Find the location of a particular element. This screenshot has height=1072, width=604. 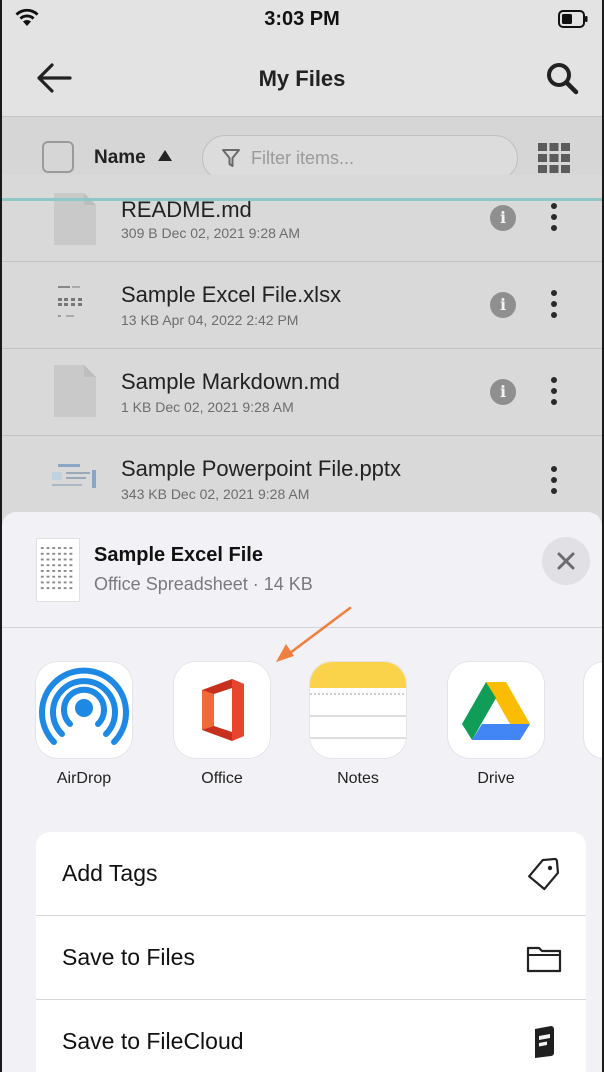

spreadsheet-preview-thumbnail is located at coordinates (58, 570).